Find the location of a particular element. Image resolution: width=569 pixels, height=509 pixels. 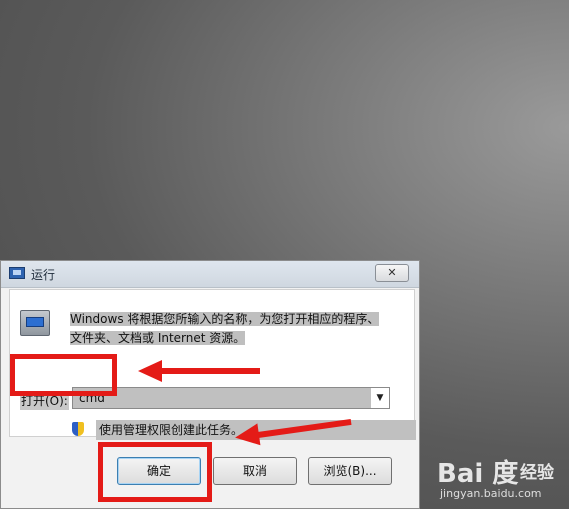

annotation-box-ok is located at coordinates (155, 472).